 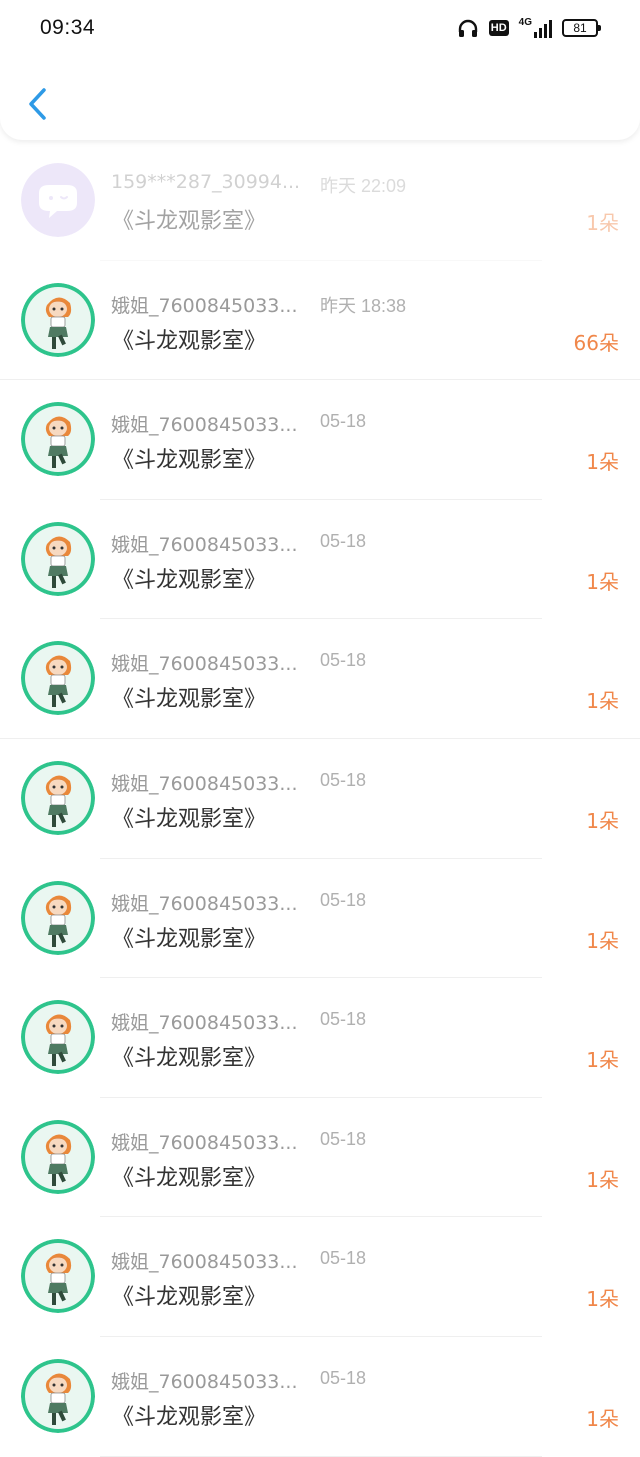 I want to click on status-bar: 09:34 HD 4G 81, so click(x=320, y=28).